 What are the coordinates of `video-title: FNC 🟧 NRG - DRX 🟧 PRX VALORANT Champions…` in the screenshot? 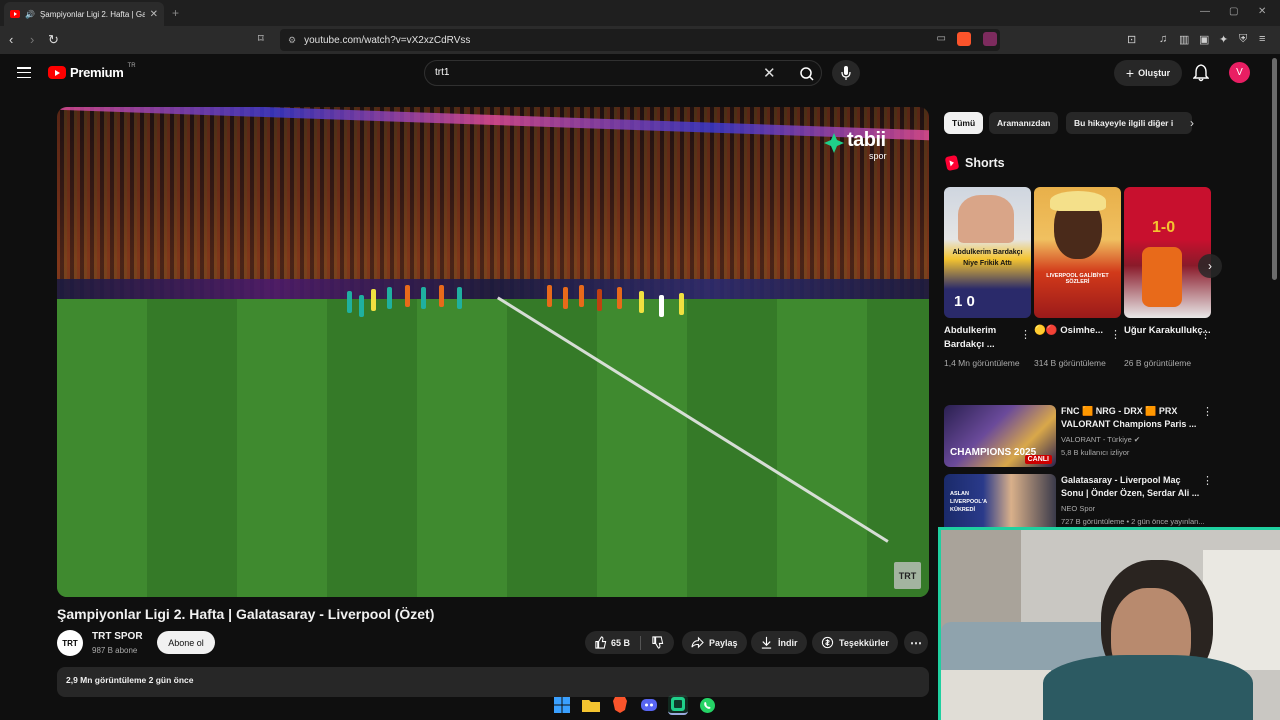 It's located at (1131, 418).